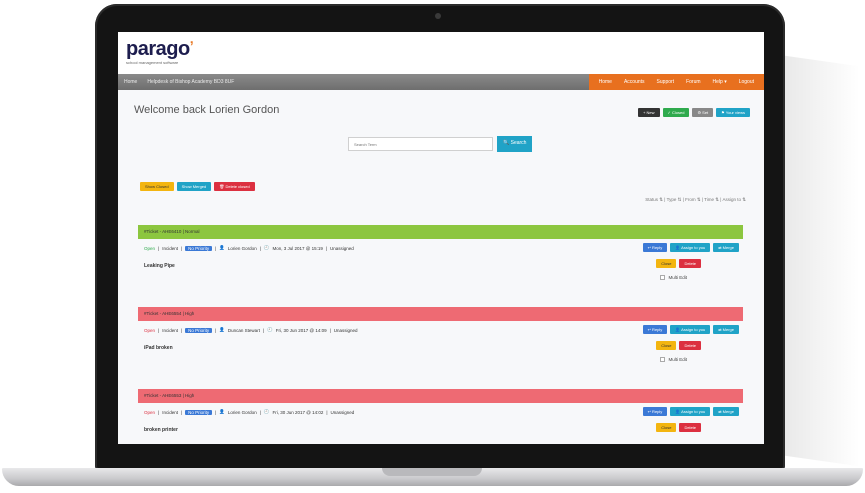 This screenshot has height=493, width=865. I want to click on closed-button: ✓ Closed, so click(676, 112).